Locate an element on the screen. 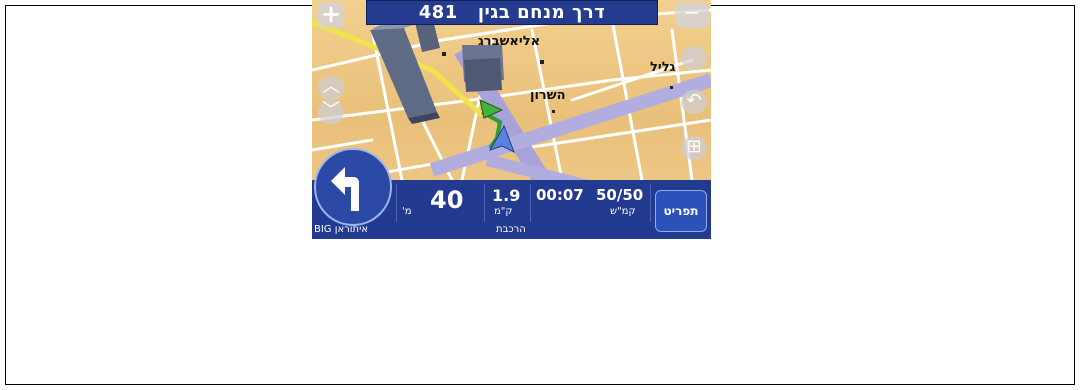  map-label-eliashberg: אליאשברג is located at coordinates (509, 41).